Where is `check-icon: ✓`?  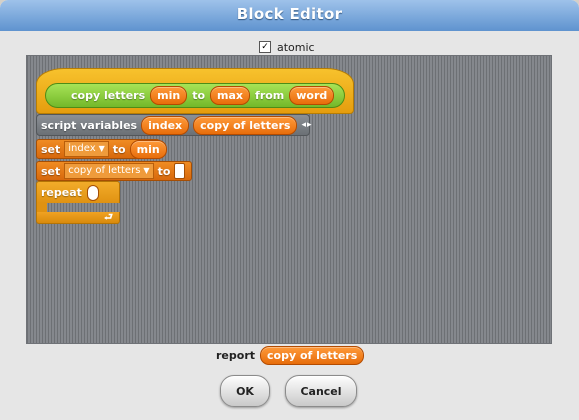 check-icon: ✓ is located at coordinates (265, 47).